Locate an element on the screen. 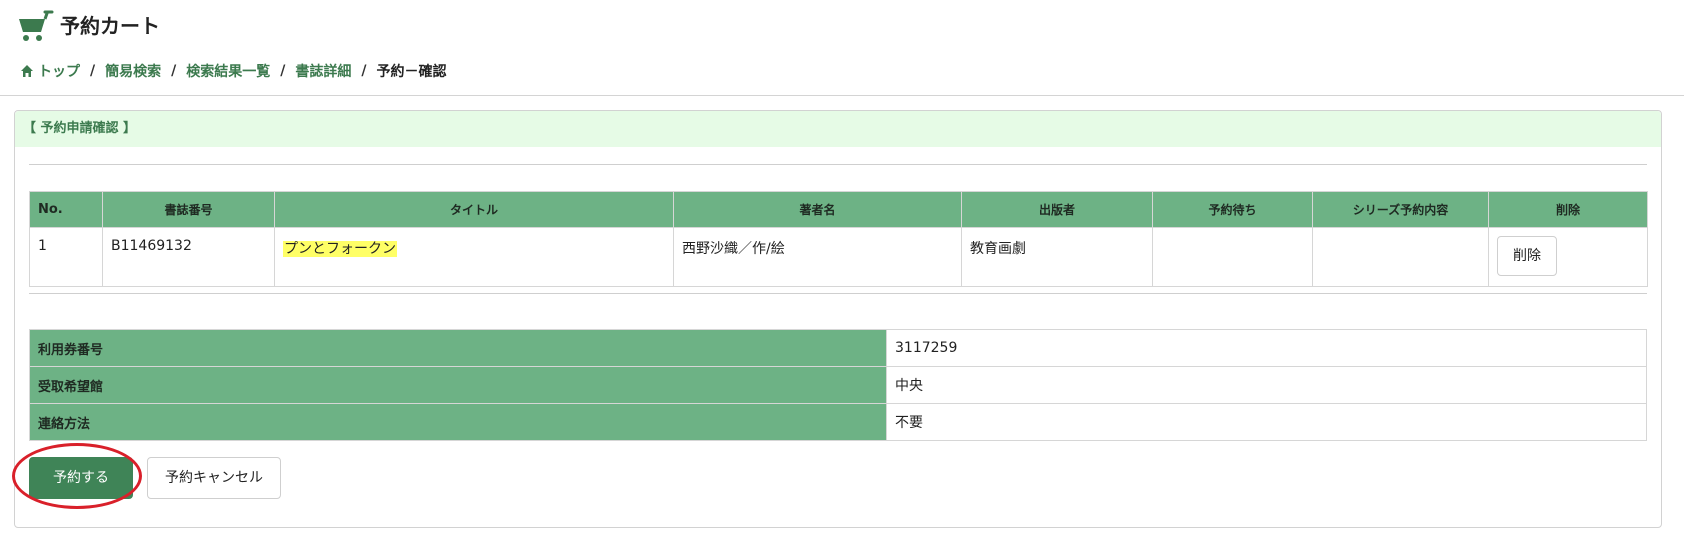 This screenshot has width=1684, height=548. breadcrumb-simple-search: 簡易検索 is located at coordinates (133, 71).